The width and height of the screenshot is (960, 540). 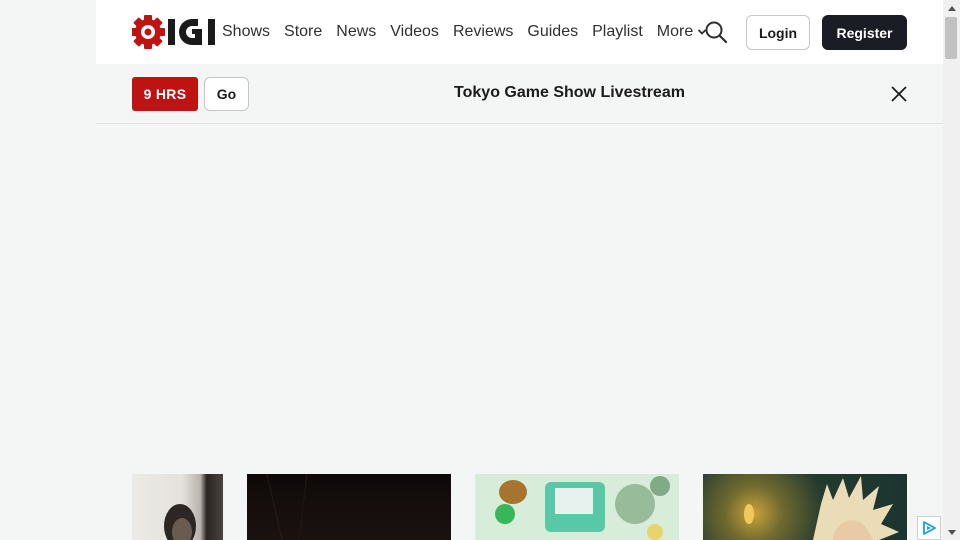 I want to click on search-button, so click(x=716, y=32).